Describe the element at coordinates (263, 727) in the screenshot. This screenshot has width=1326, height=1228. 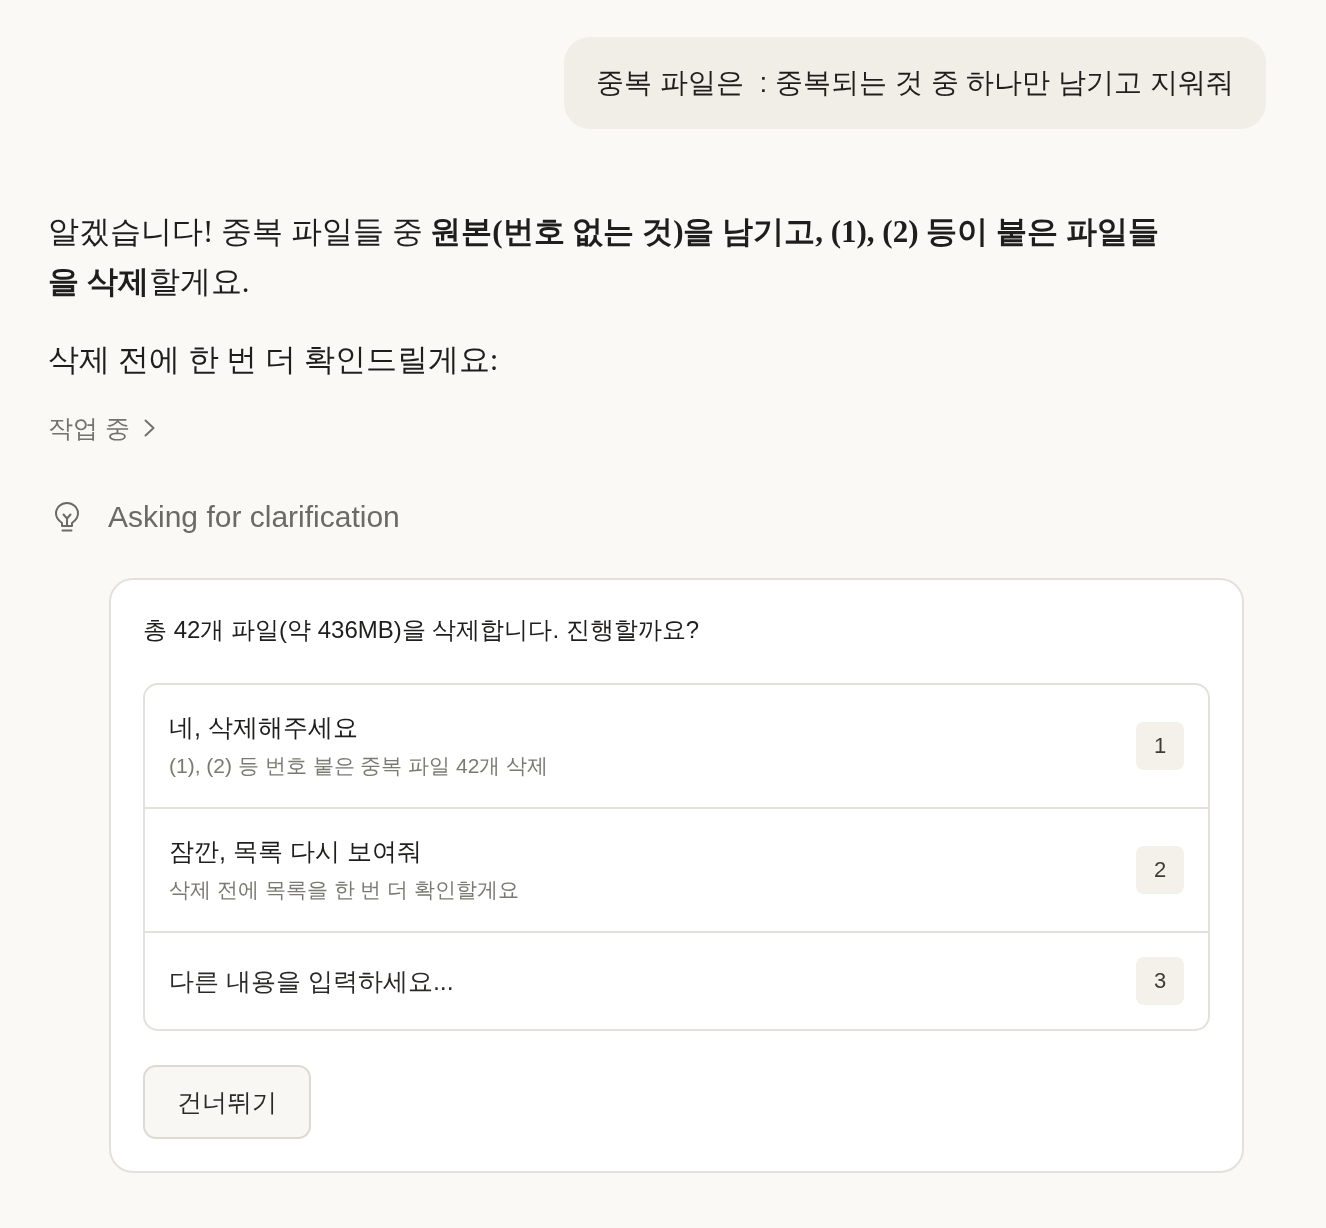
I see `option-title: 네, 삭제해주세요` at that location.